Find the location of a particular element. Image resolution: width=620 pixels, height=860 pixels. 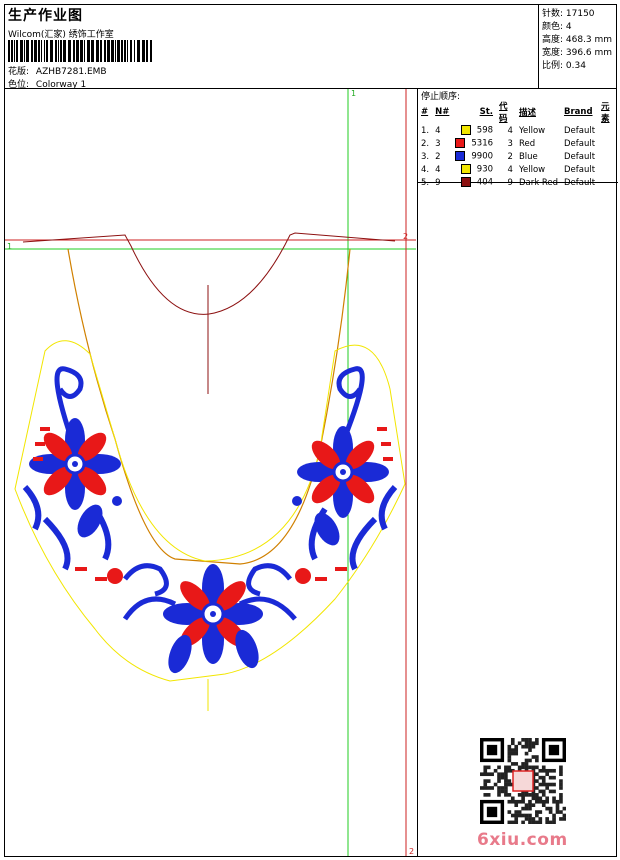

row-needle: 2 is located at coordinates (438, 156).